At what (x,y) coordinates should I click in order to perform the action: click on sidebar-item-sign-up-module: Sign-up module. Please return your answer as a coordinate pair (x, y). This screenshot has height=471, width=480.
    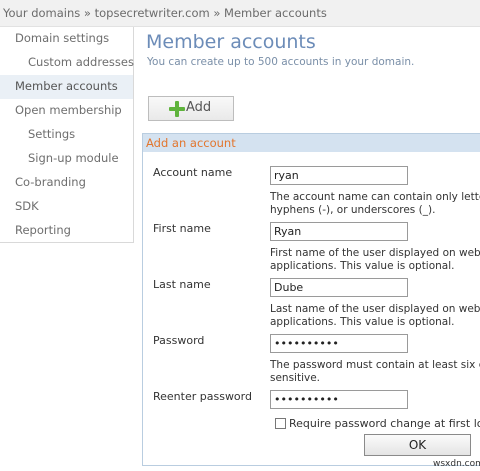
    Looking at the image, I should click on (66, 159).